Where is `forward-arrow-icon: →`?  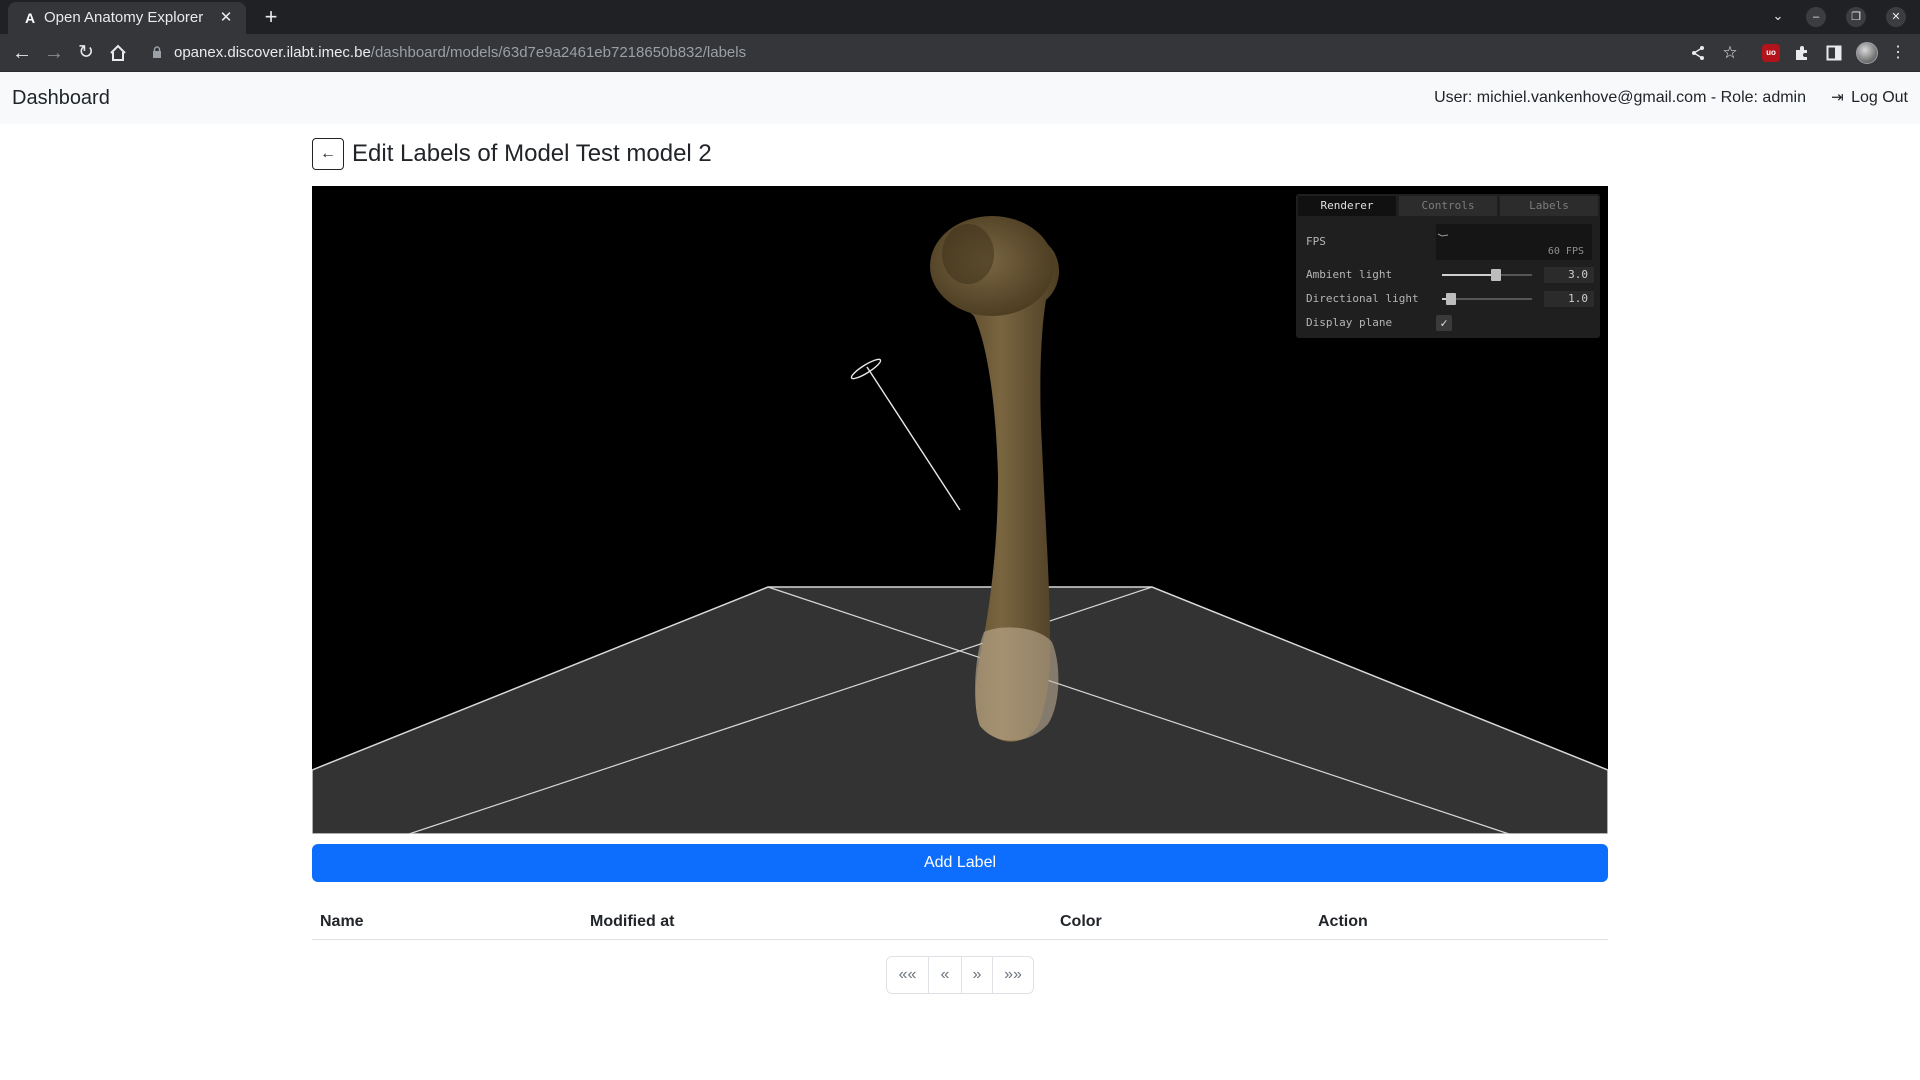 forward-arrow-icon: → is located at coordinates (54, 53).